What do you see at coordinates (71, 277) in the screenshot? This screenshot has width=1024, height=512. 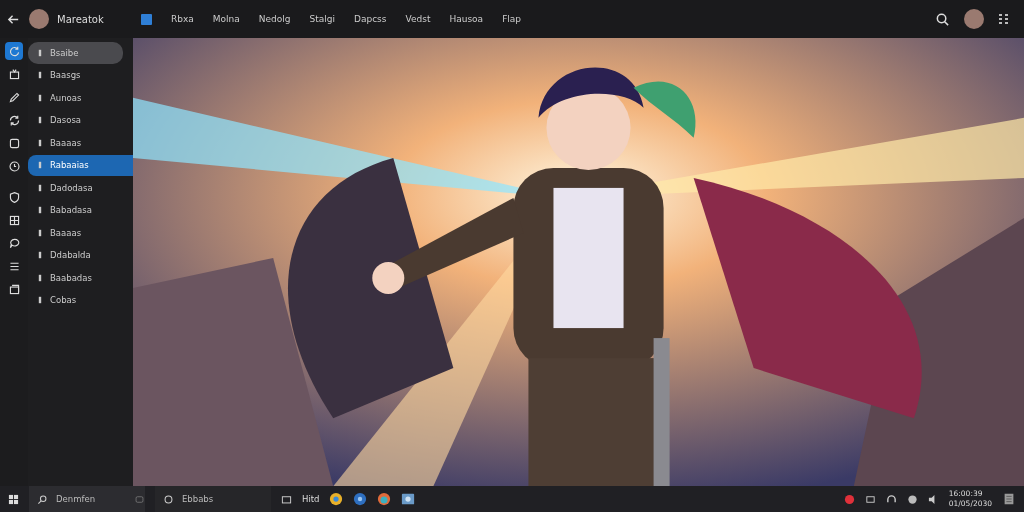 I see `sidebar-label: Baabadas` at bounding box center [71, 277].